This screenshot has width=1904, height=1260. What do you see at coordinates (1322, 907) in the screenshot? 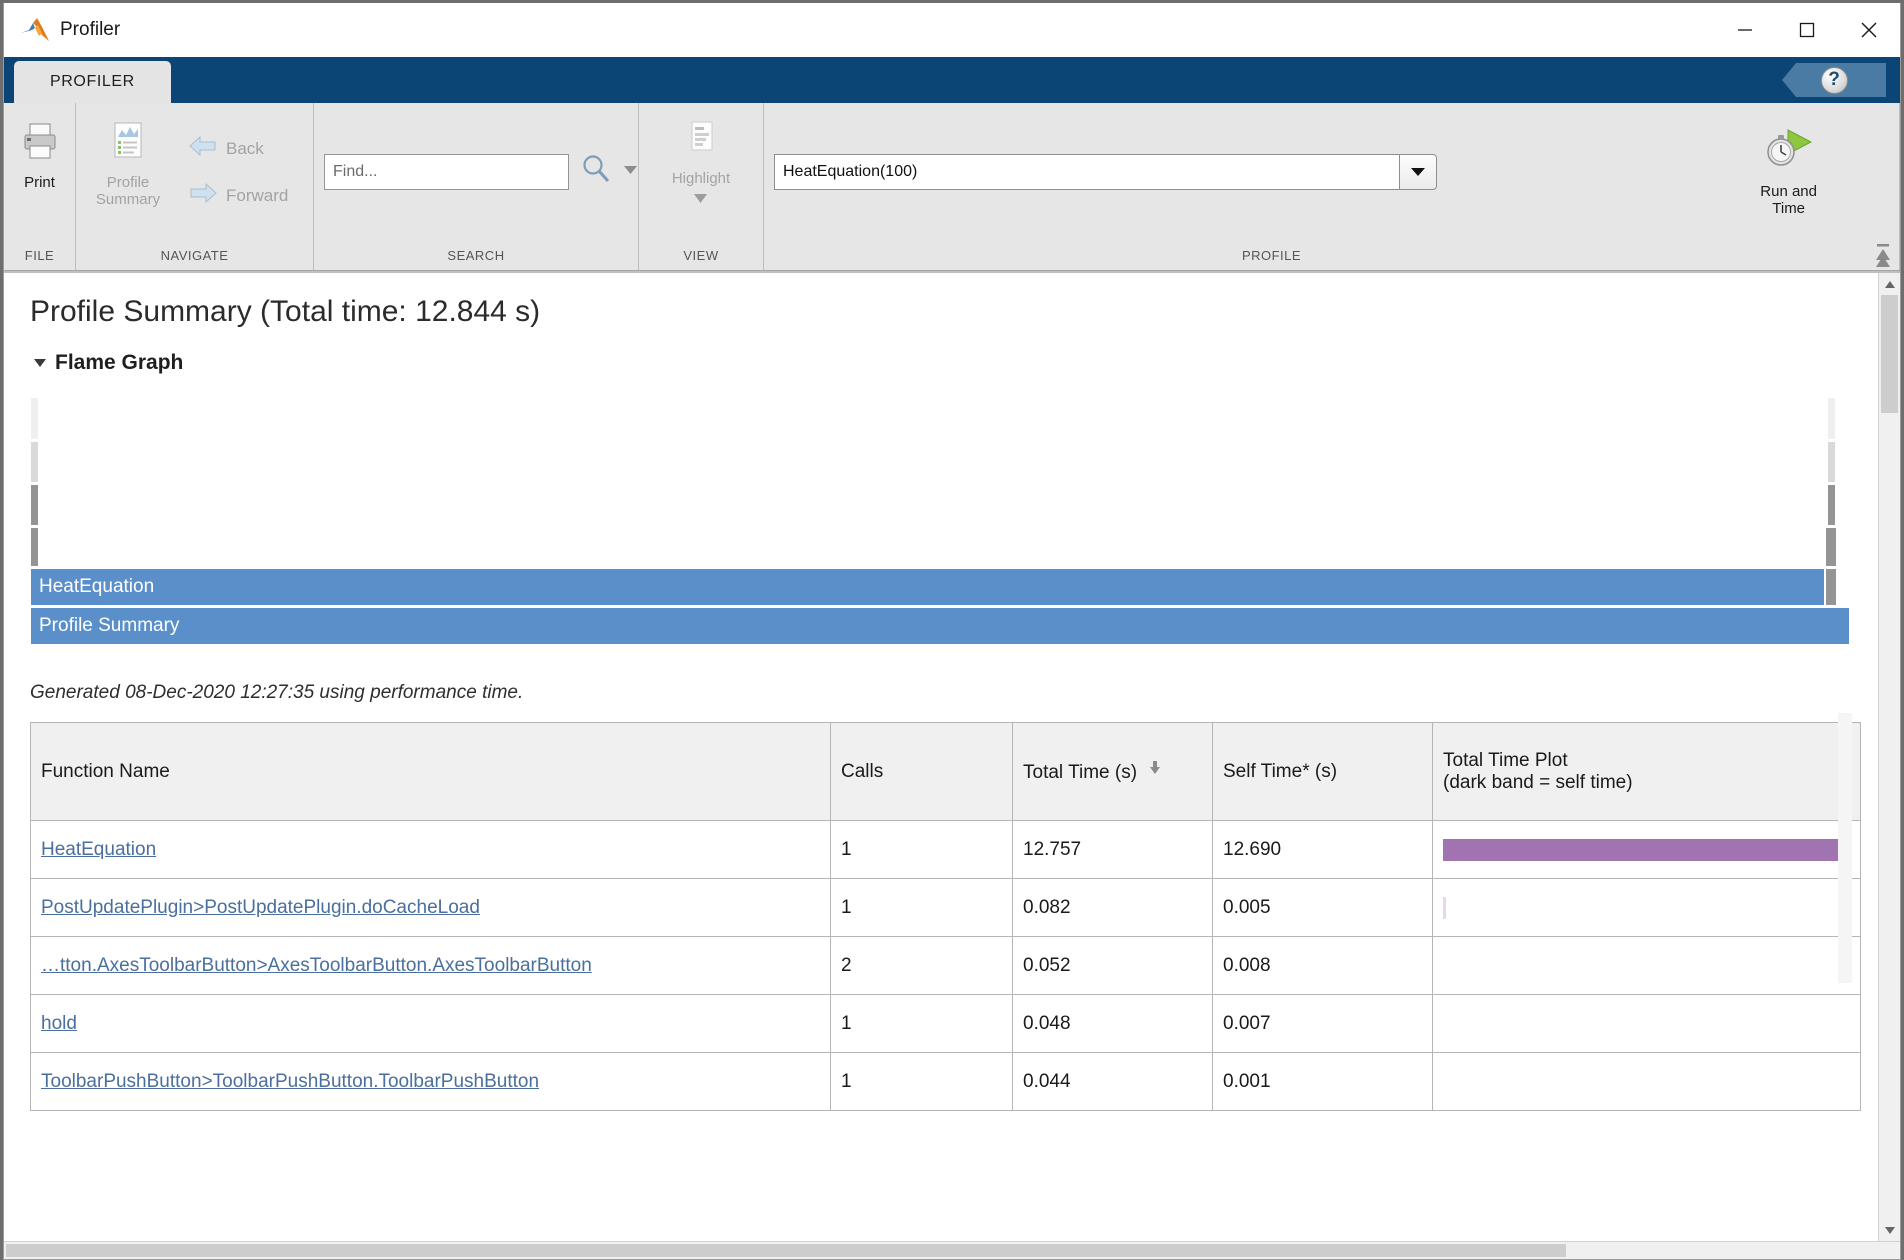
I see `cell-self-time: 0.005` at bounding box center [1322, 907].